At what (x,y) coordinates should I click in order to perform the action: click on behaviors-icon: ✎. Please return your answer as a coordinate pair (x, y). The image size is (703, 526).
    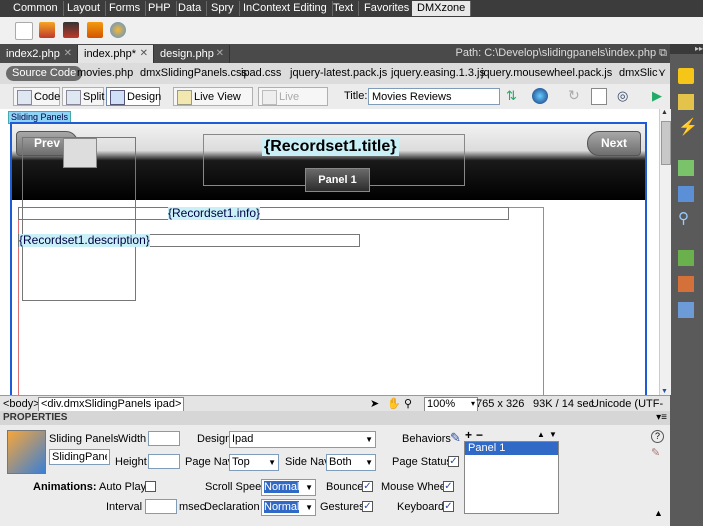
    Looking at the image, I should click on (455, 438).